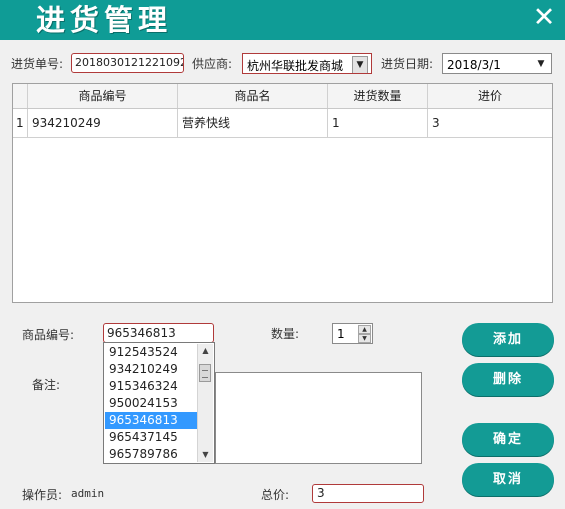  I want to click on add-button: 添加, so click(508, 339).